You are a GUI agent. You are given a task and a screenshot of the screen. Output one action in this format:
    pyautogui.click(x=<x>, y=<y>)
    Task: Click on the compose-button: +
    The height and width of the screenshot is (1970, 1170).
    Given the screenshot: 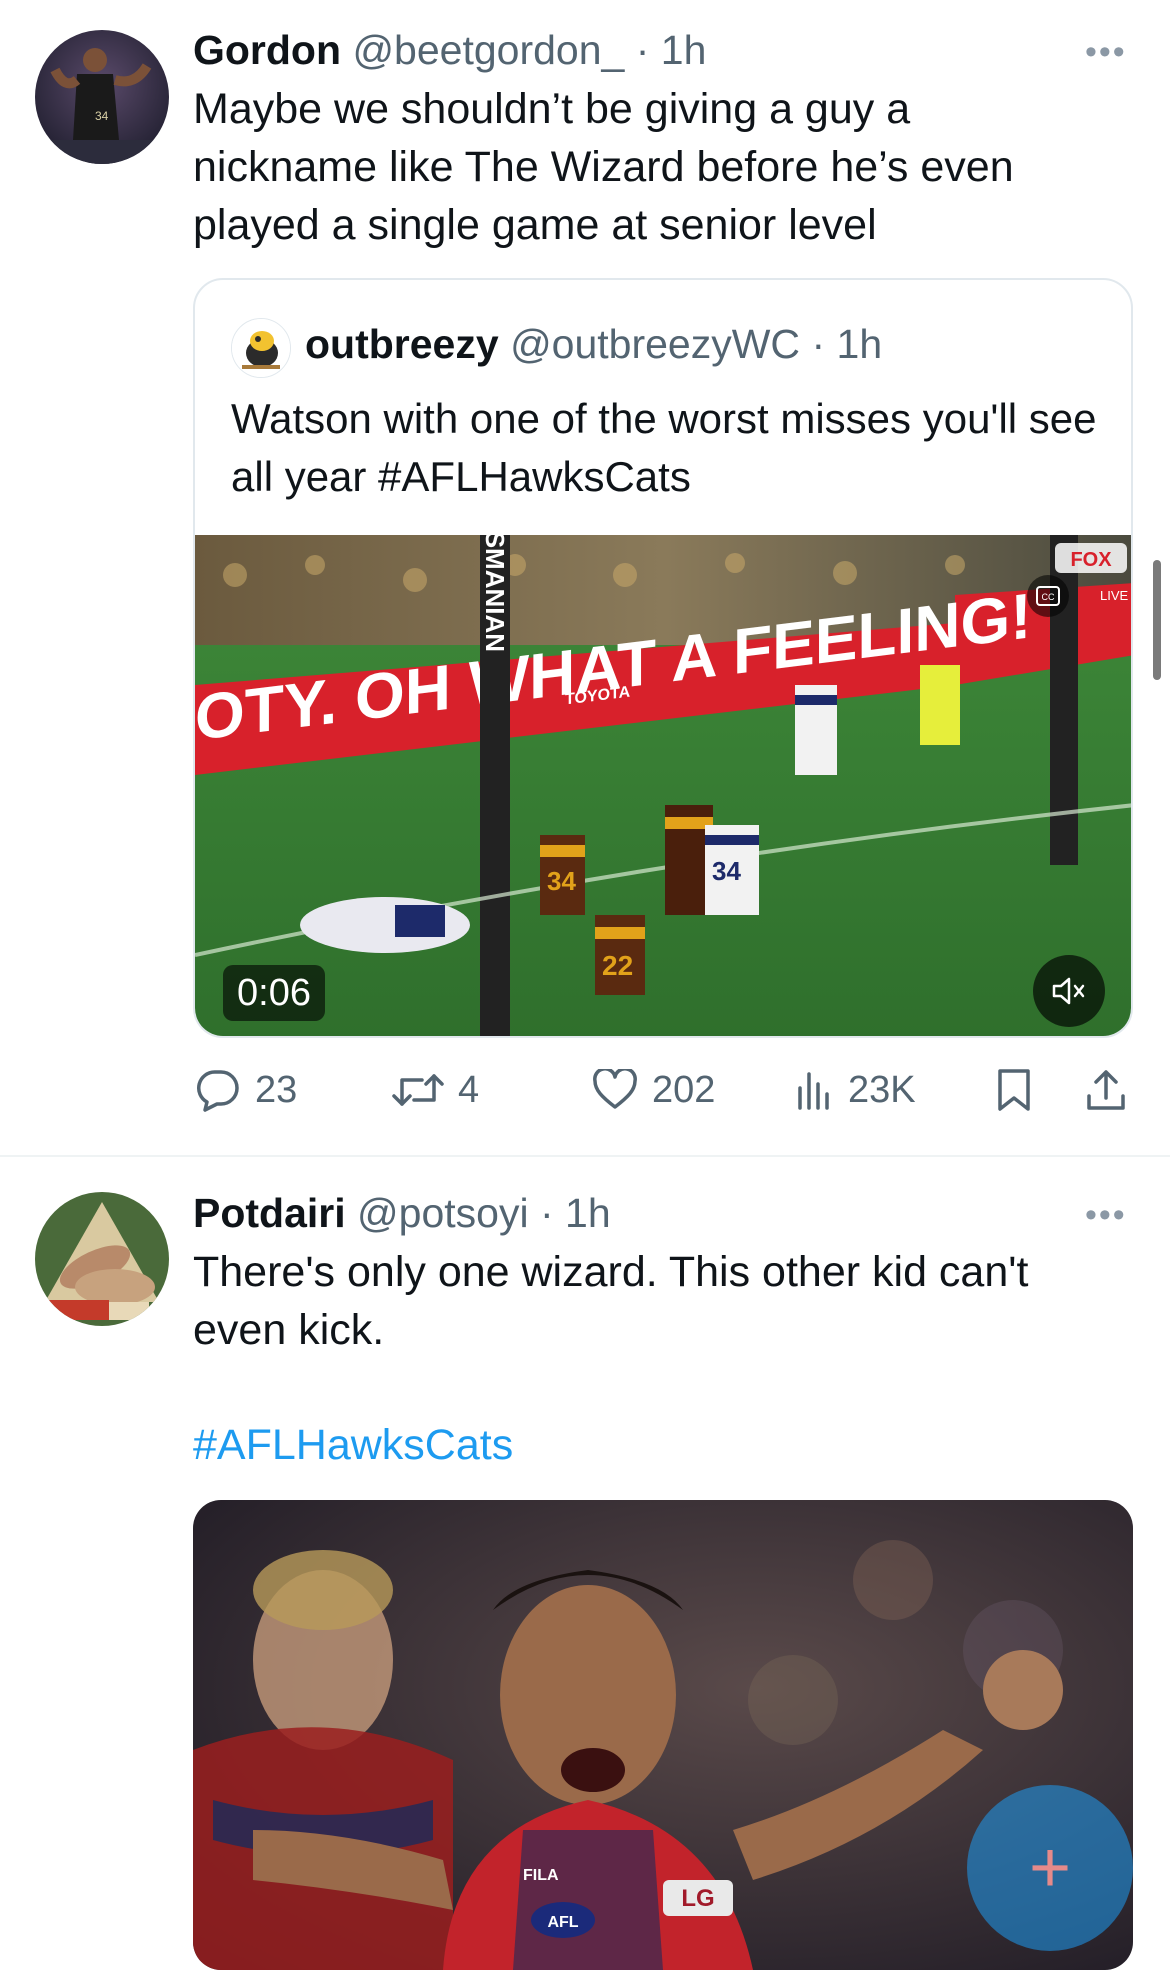 What is the action you would take?
    pyautogui.click(x=1050, y=1868)
    